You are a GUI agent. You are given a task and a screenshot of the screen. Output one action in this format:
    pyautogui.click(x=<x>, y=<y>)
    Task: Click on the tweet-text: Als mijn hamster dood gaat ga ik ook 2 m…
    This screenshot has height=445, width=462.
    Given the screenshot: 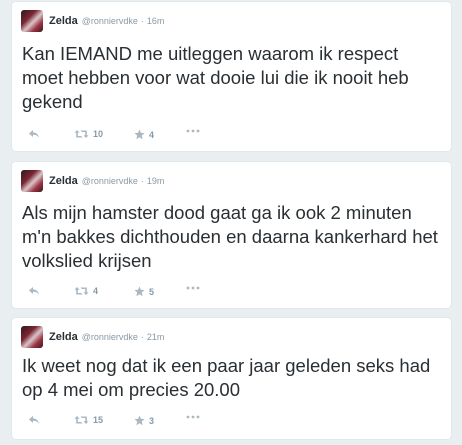 What is the action you would take?
    pyautogui.click(x=230, y=236)
    